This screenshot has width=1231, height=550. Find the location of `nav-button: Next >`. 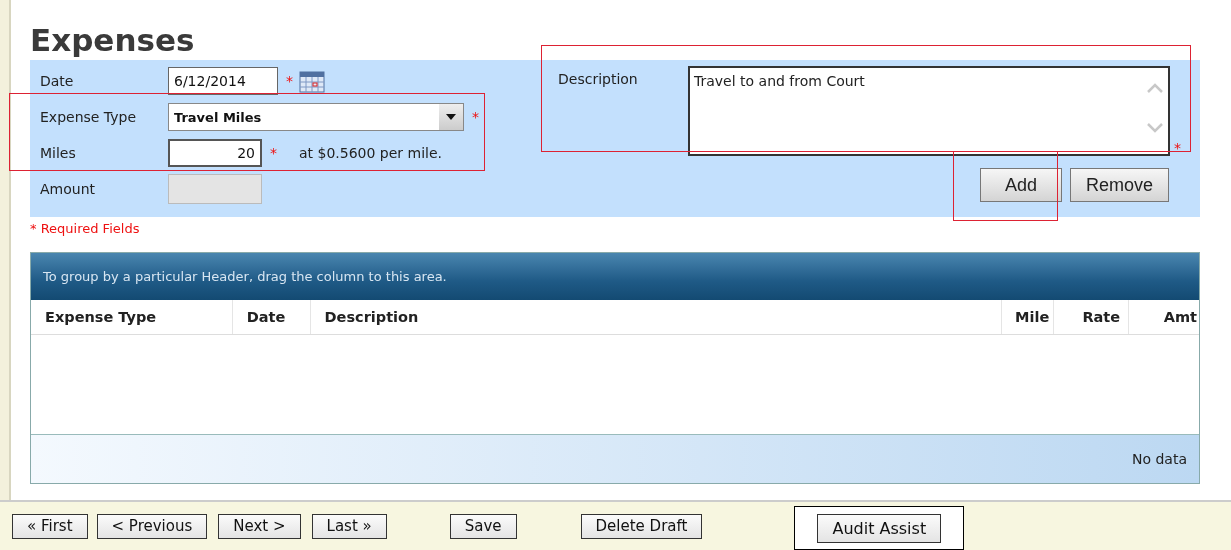

nav-button: Next > is located at coordinates (259, 526).